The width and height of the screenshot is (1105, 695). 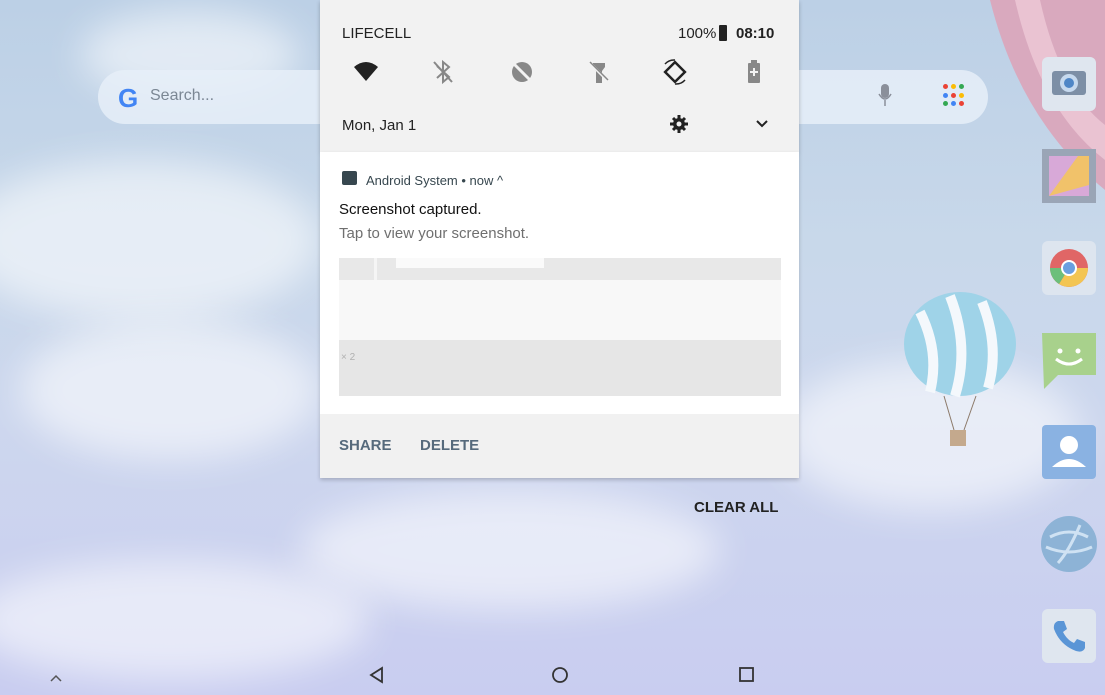 What do you see at coordinates (128, 98) in the screenshot?
I see `google-icon: G` at bounding box center [128, 98].